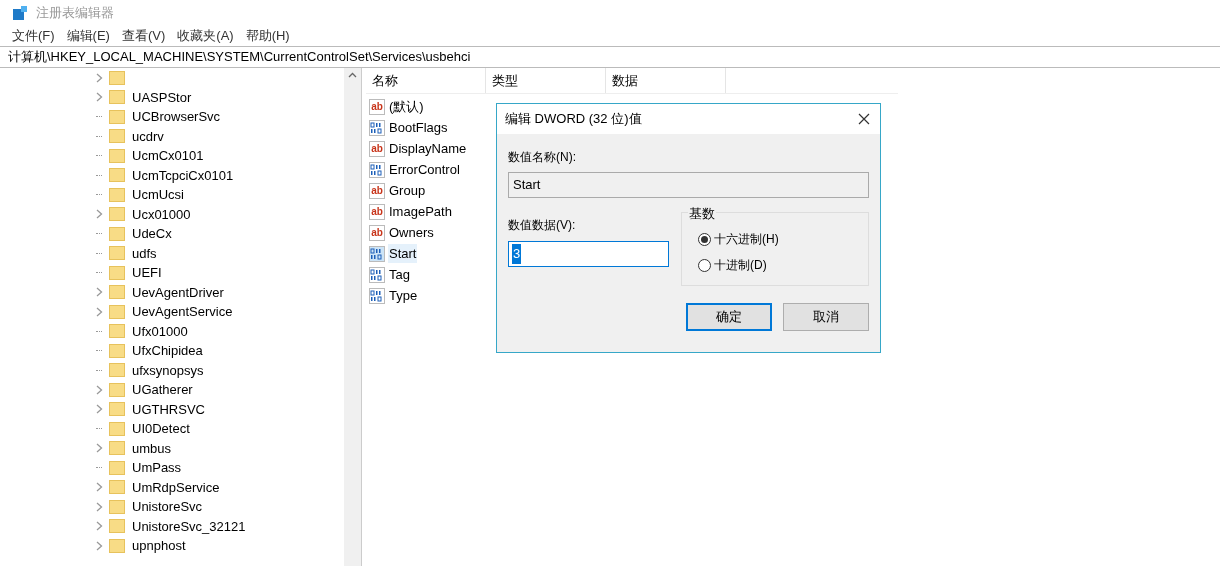 The image size is (1220, 566). I want to click on window-title: 注册表编辑器, so click(75, 13).